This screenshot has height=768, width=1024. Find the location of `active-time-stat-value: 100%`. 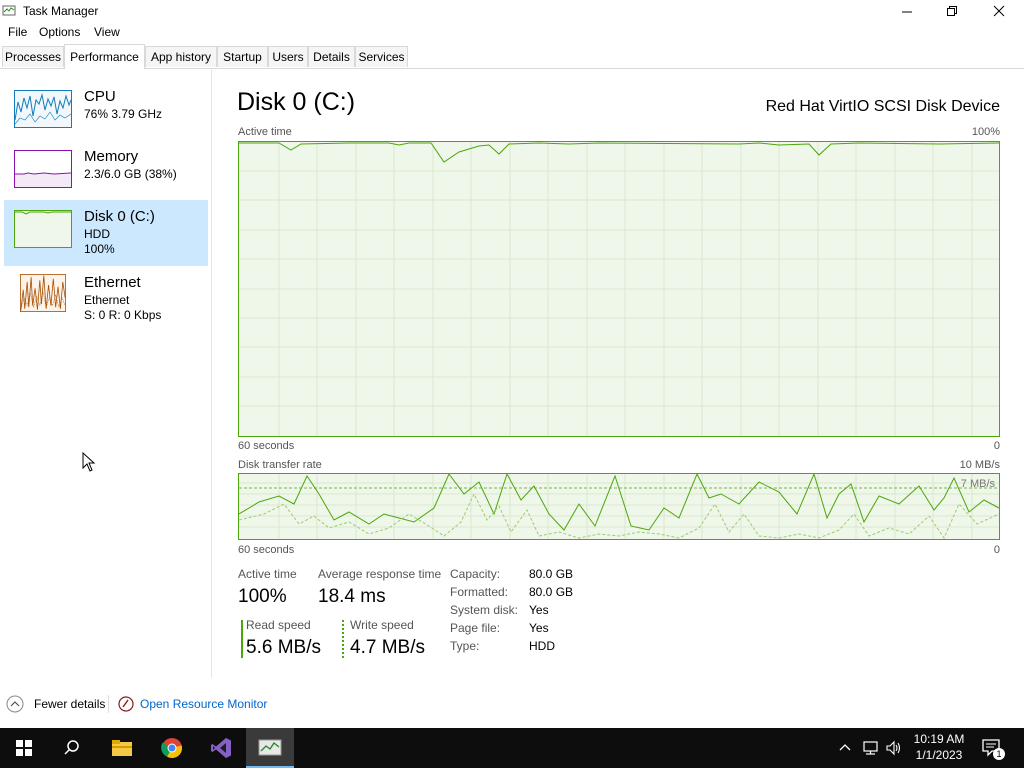

active-time-stat-value: 100% is located at coordinates (262, 596).